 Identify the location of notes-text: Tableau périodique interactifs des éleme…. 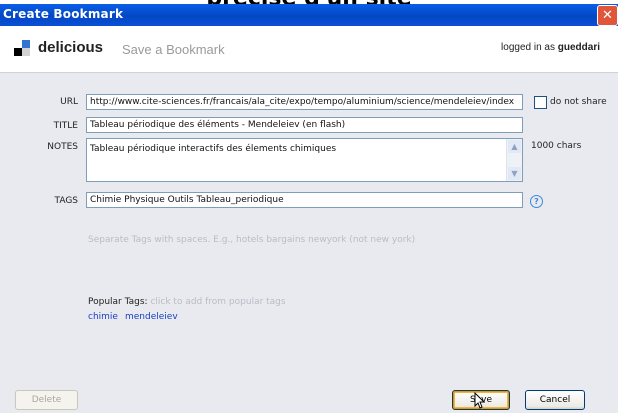
(213, 149).